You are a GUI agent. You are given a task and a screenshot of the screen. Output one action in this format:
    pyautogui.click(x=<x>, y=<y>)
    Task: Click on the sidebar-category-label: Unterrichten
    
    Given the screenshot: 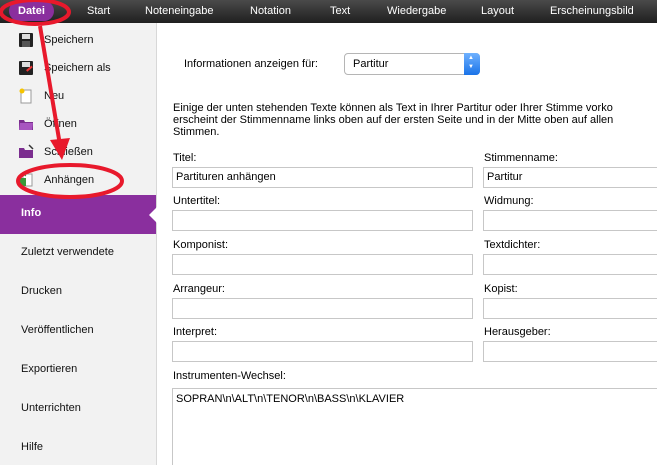 What is the action you would take?
    pyautogui.click(x=51, y=408)
    